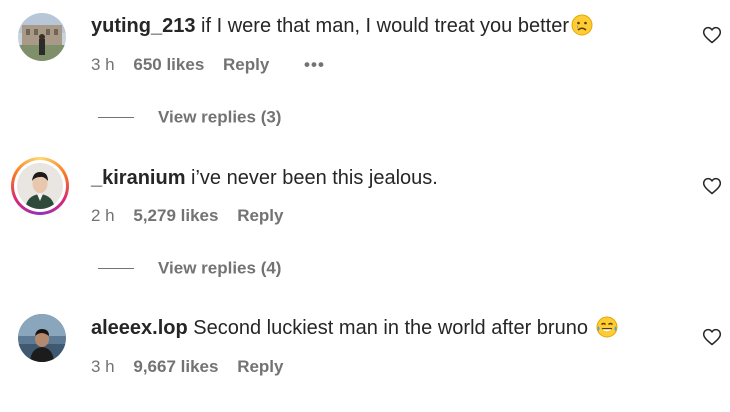  What do you see at coordinates (314, 64) in the screenshot?
I see `more-options-icon: •••` at bounding box center [314, 64].